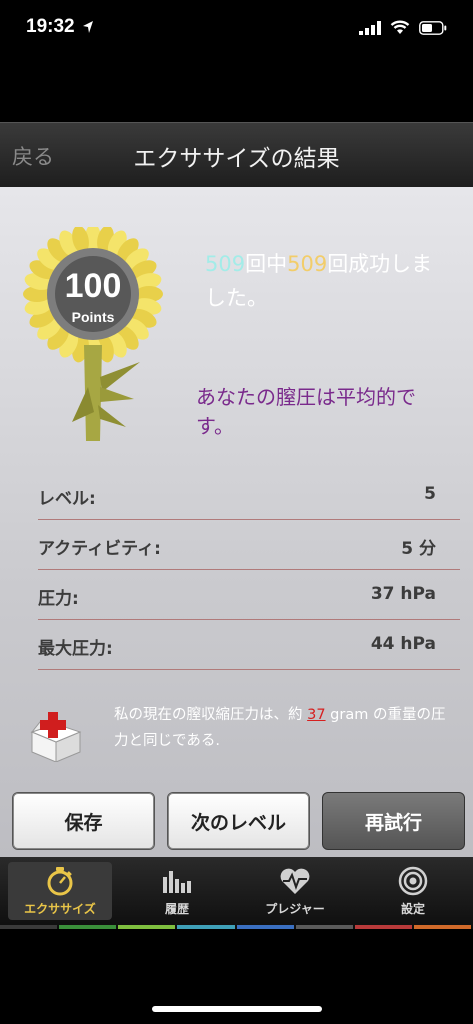 The height and width of the screenshot is (1024, 473). What do you see at coordinates (83, 821) in the screenshot?
I see `save-button: 保存` at bounding box center [83, 821].